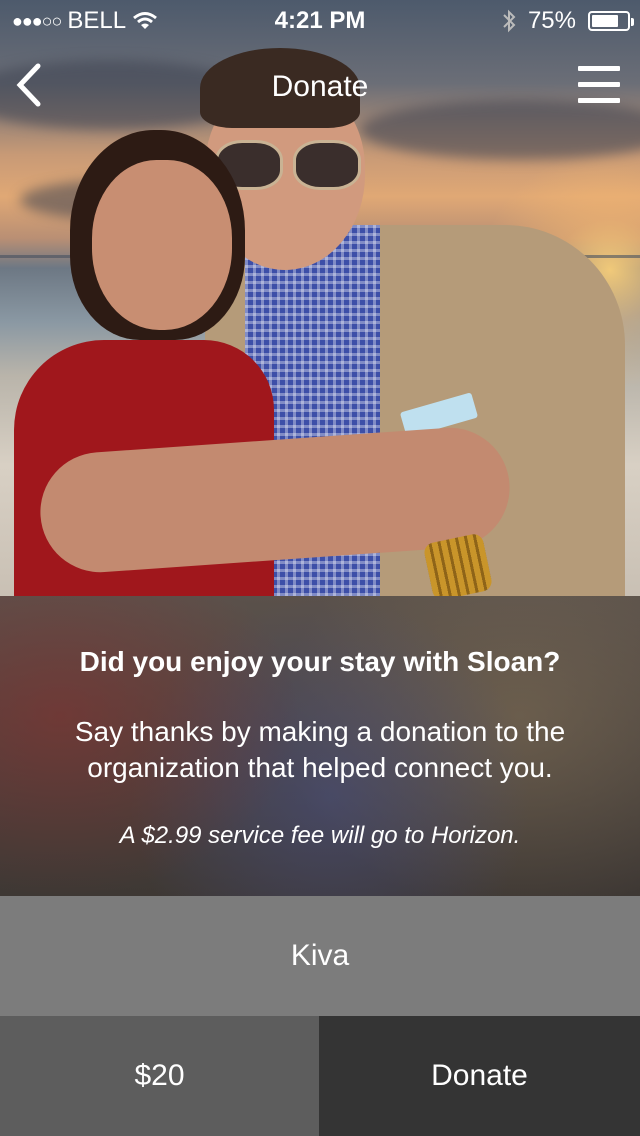 Image resolution: width=640 pixels, height=1136 pixels. What do you see at coordinates (159, 1076) in the screenshot?
I see `amount-selector: $20` at bounding box center [159, 1076].